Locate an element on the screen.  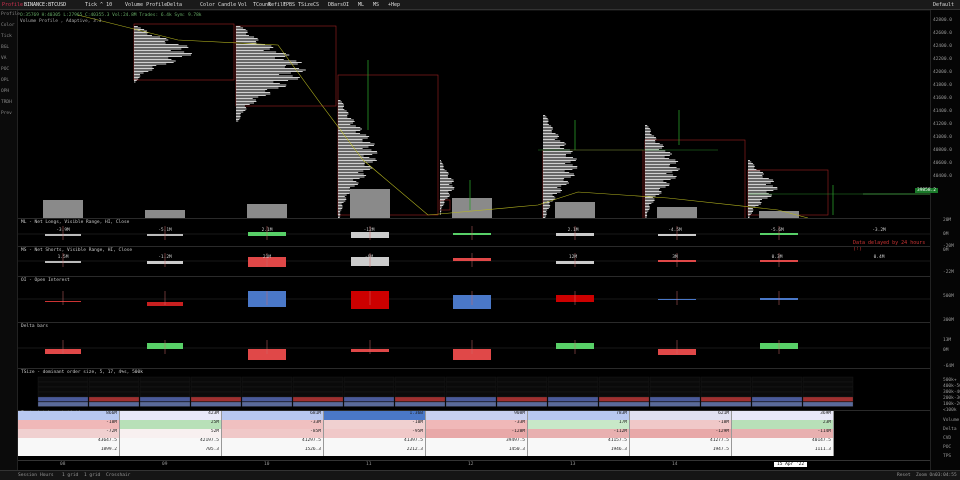
net-shorts-bars: 1.5M -1.2M 21M -6M 12M 3M 0.3M 0.4M is located at coordinates (474, 260).